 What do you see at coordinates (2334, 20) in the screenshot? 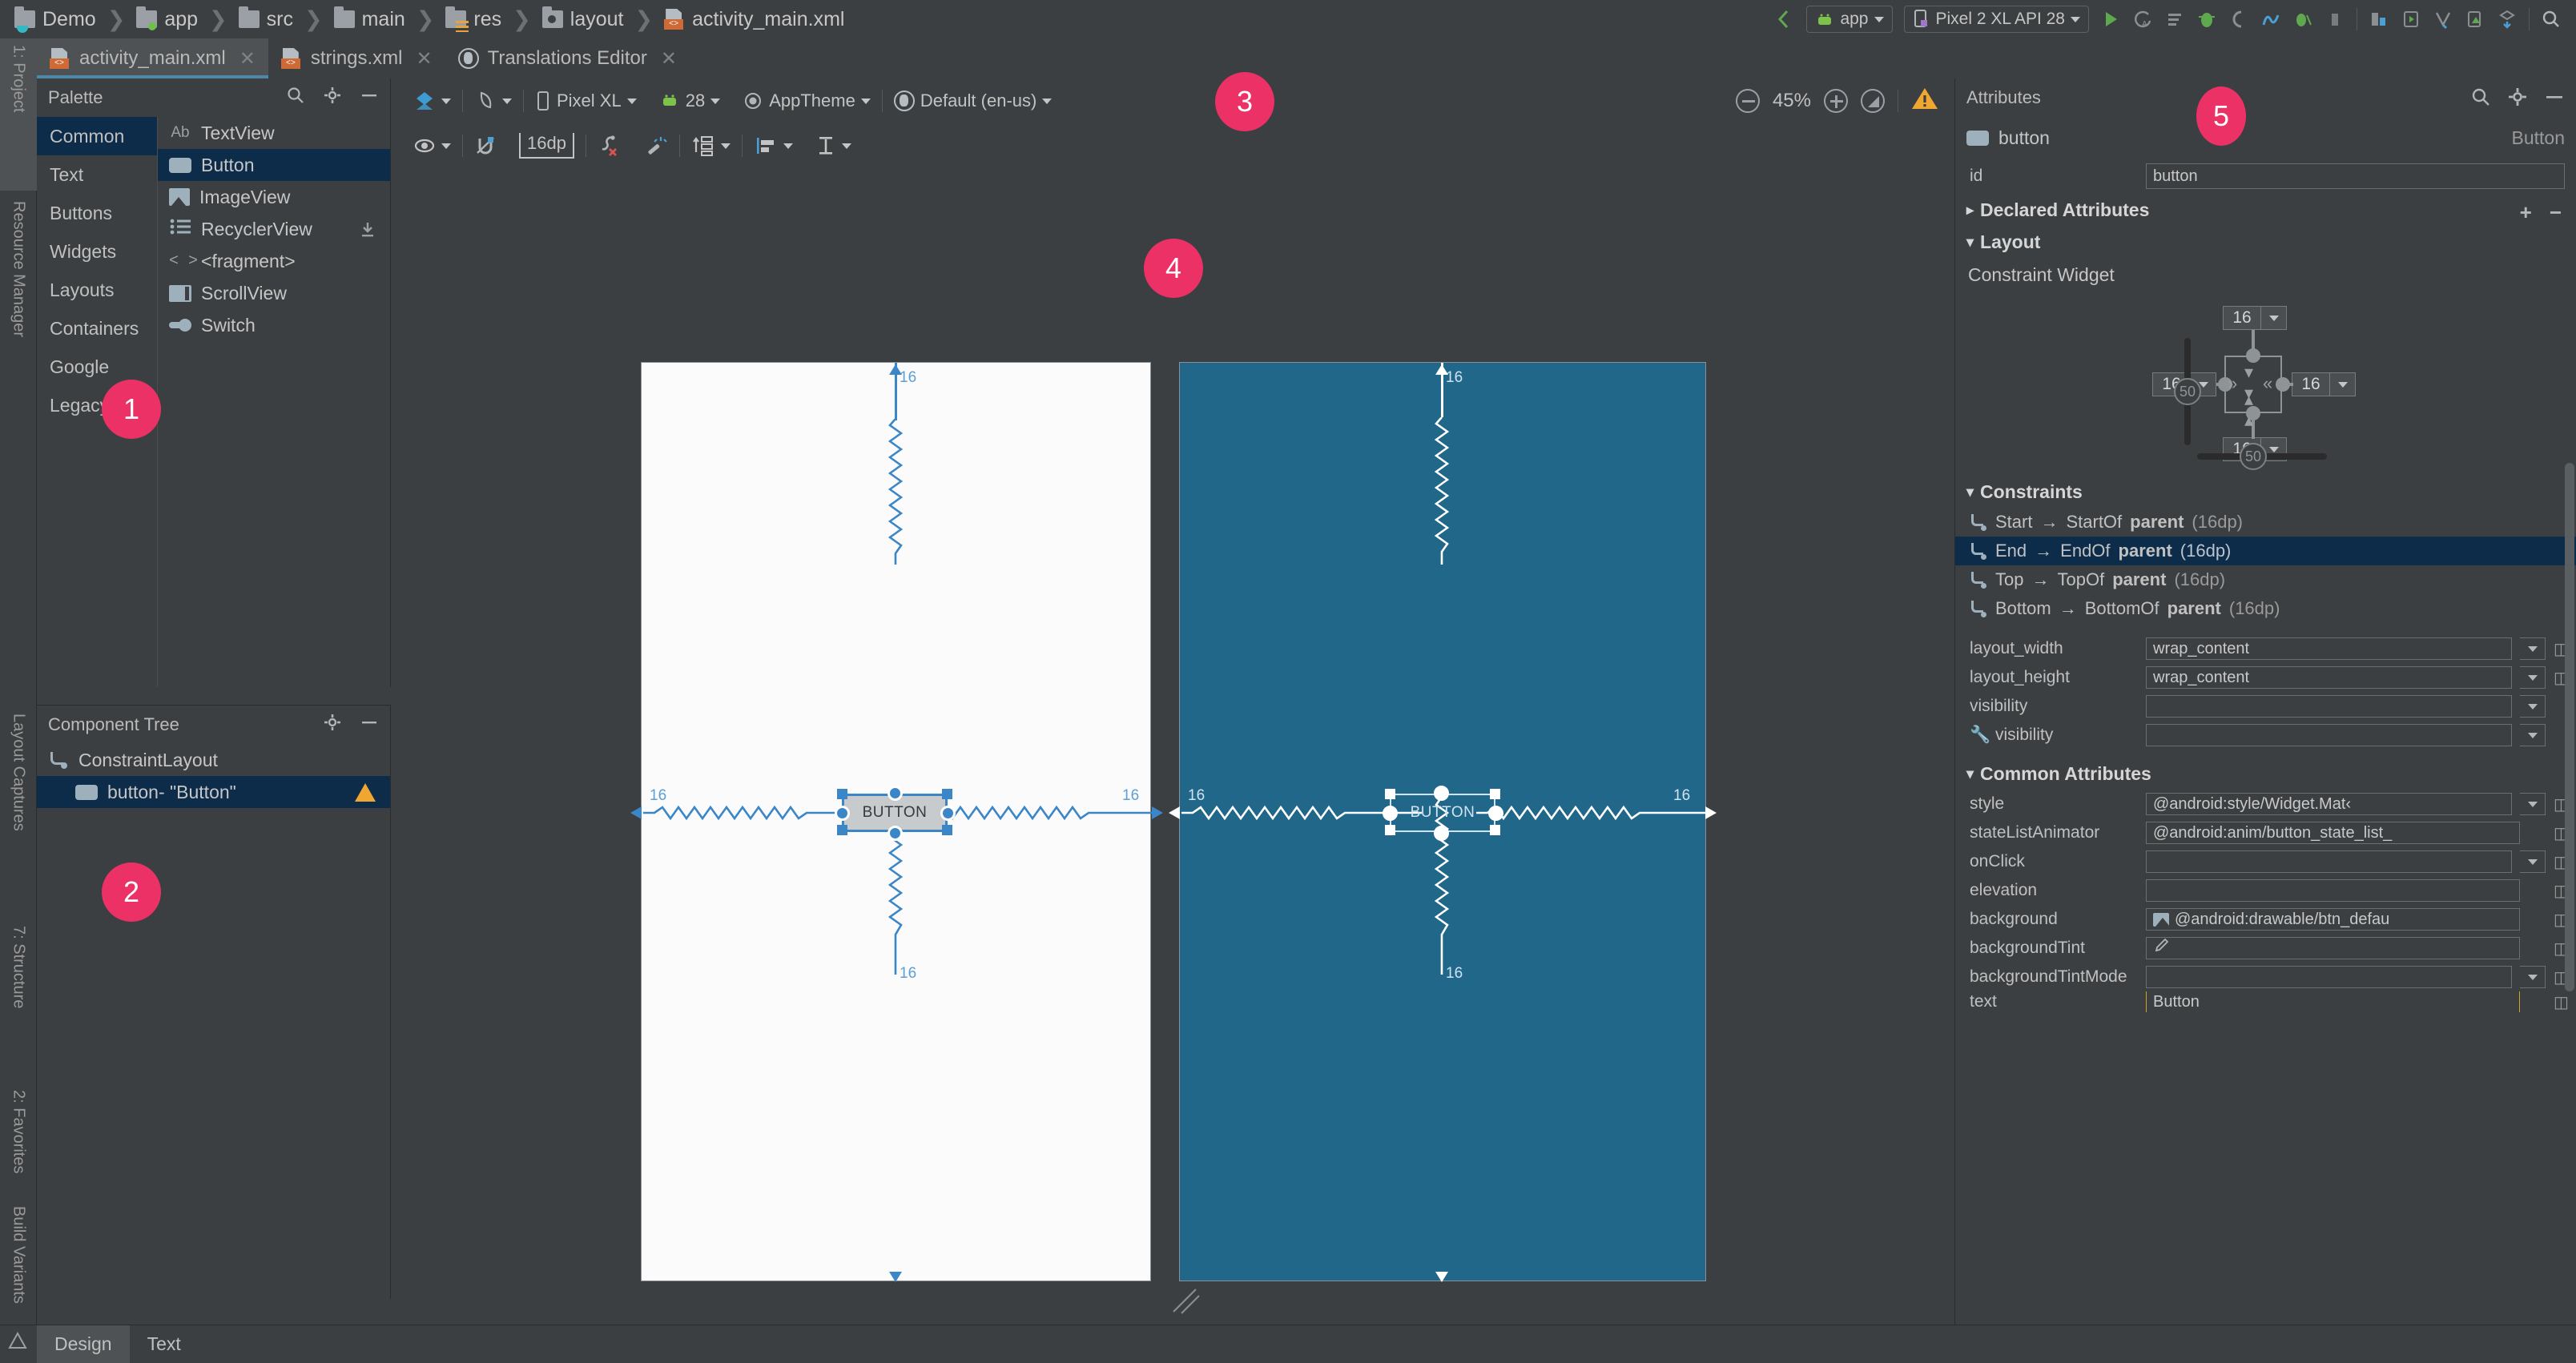
I see `stop-icon` at bounding box center [2334, 20].